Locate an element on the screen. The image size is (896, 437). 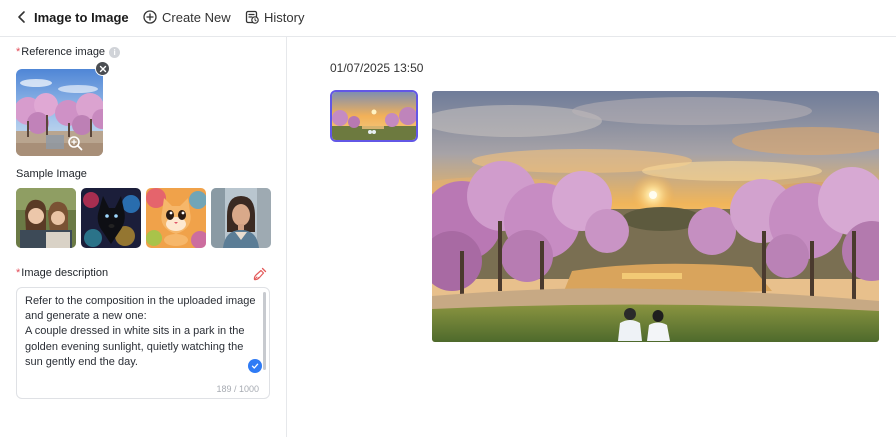
sample-friends-picture is located at coordinates (46, 218).